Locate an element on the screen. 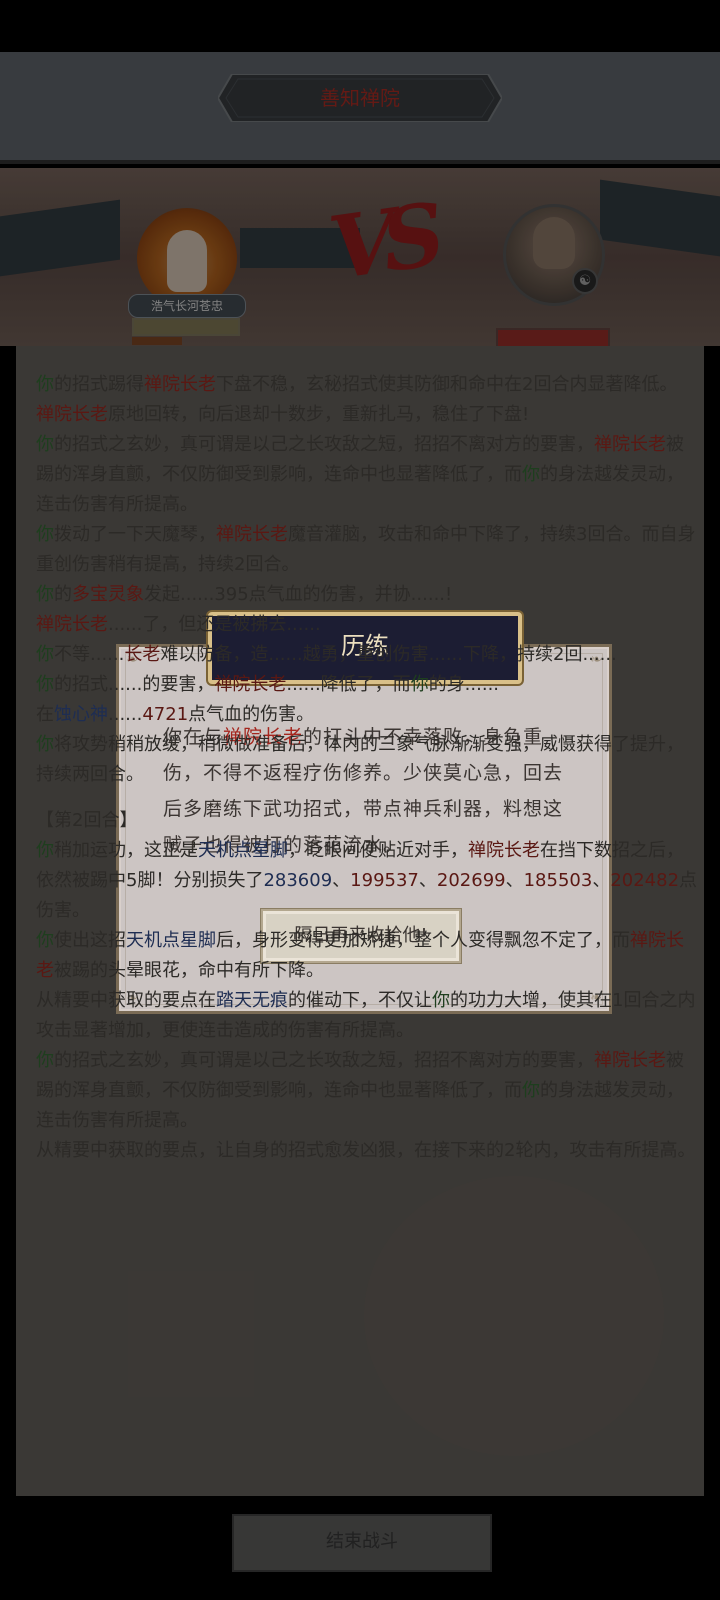 The width and height of the screenshot is (720, 1600). log-segment: 185503 is located at coordinates (558, 880).